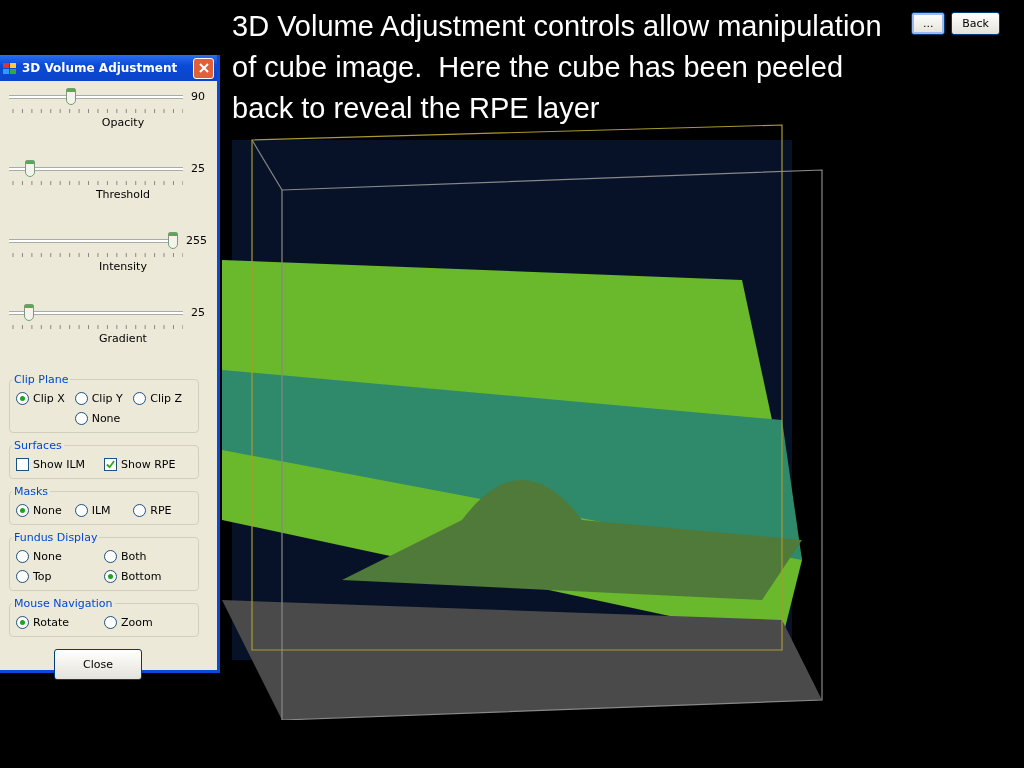 The image size is (1024, 768). I want to click on slider-value: 90, so click(198, 96).